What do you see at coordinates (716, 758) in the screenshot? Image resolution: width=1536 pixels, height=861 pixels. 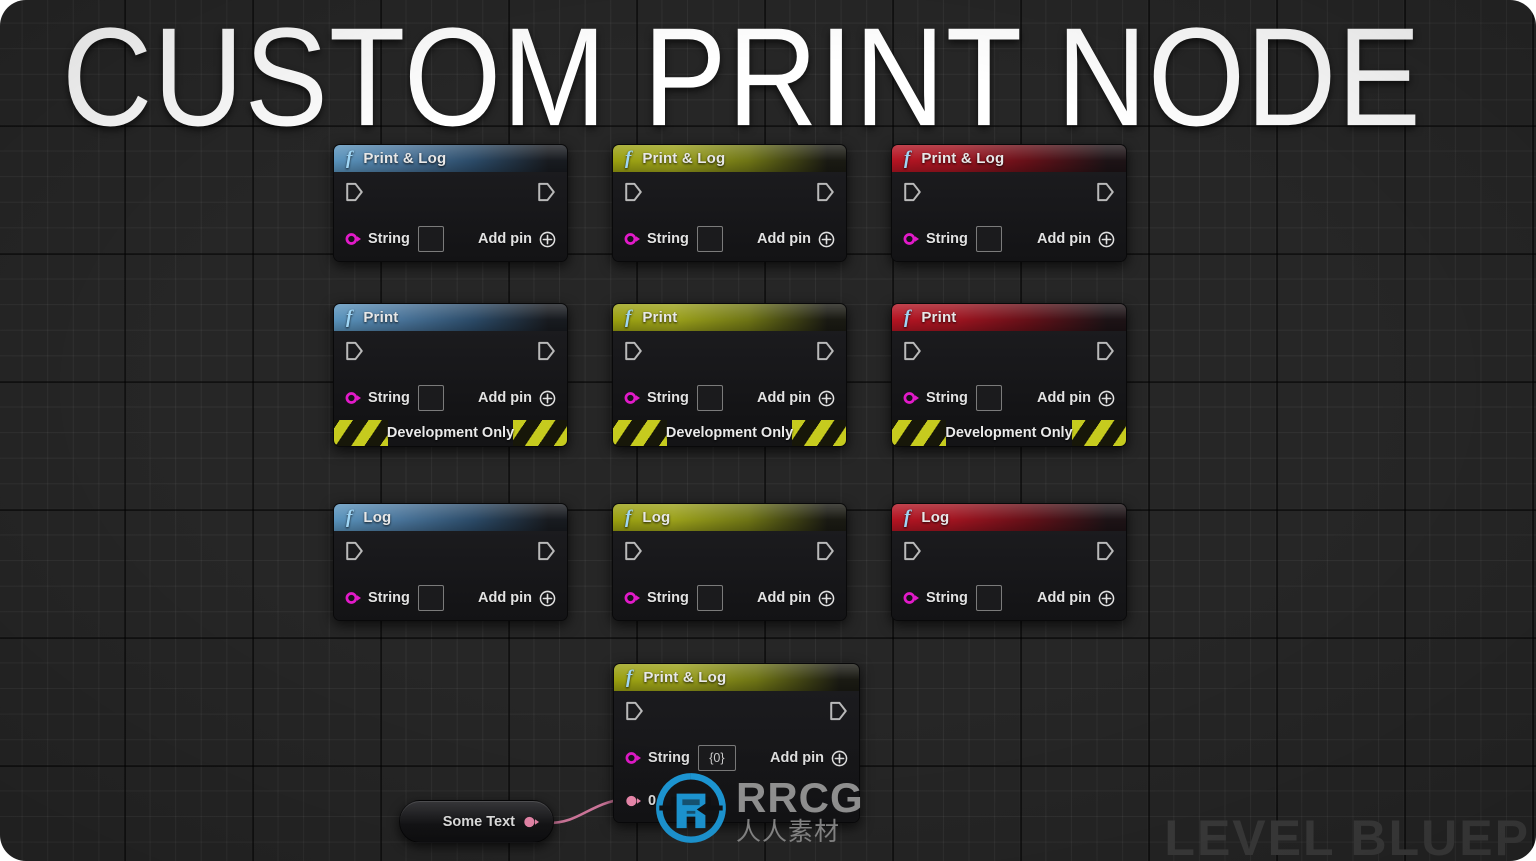 I see `string-value-field: {0}` at bounding box center [716, 758].